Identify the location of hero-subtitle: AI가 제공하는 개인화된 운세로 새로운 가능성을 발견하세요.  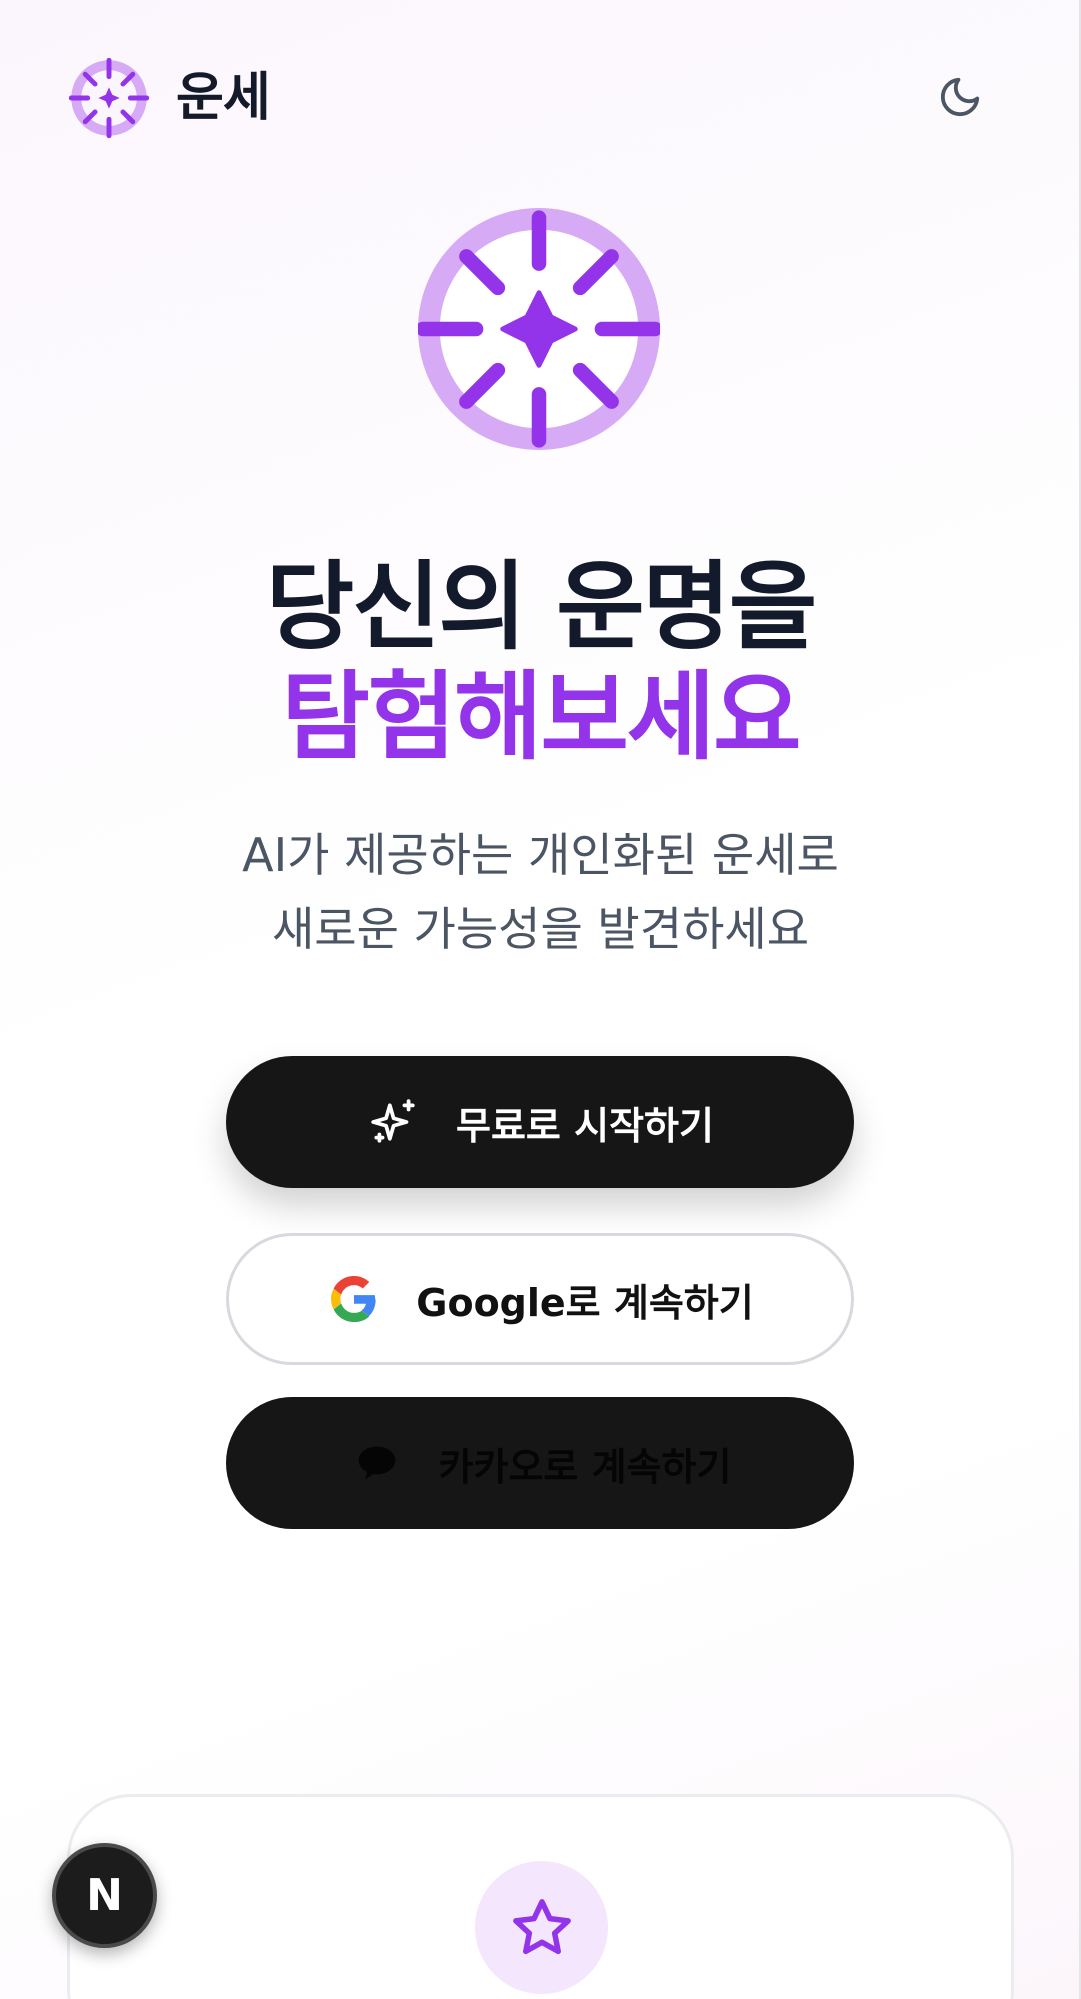
(540, 892).